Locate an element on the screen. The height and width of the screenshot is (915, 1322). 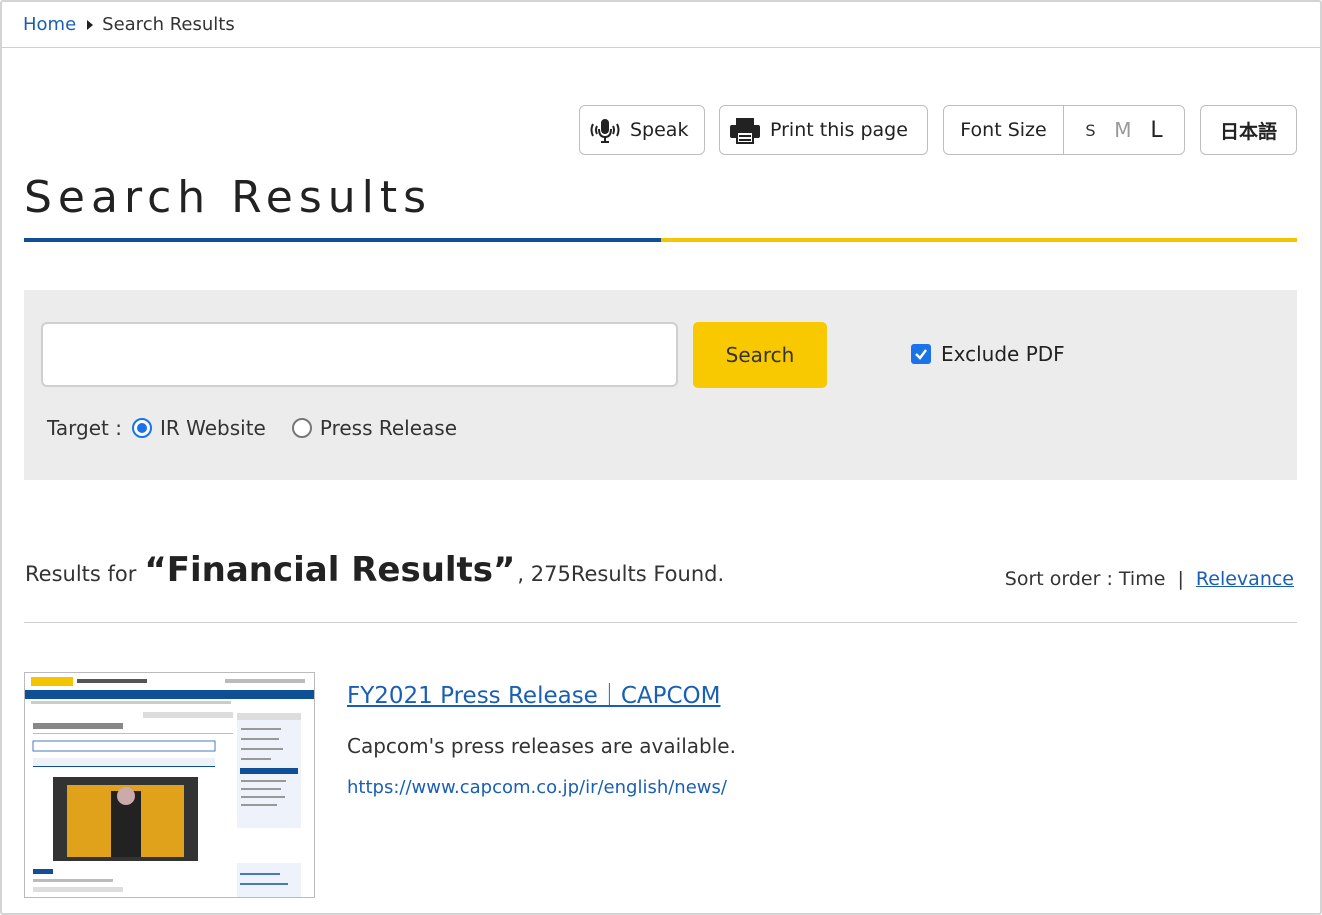
results-prefix: Results for is located at coordinates (81, 574).